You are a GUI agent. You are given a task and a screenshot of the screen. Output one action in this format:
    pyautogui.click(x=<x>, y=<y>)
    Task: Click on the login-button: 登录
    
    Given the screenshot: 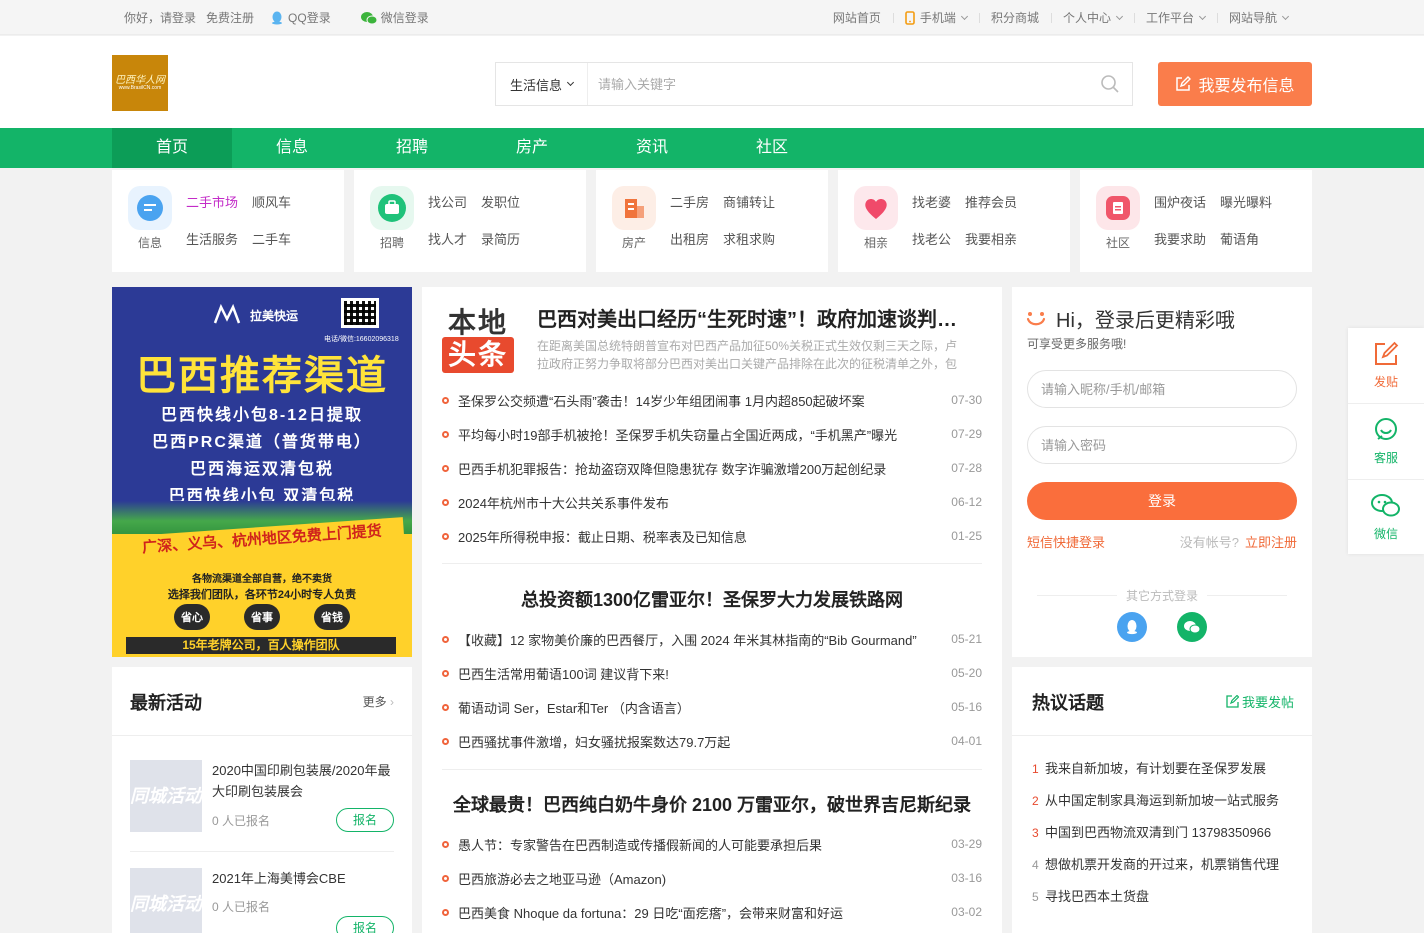 What is the action you would take?
    pyautogui.click(x=1162, y=501)
    